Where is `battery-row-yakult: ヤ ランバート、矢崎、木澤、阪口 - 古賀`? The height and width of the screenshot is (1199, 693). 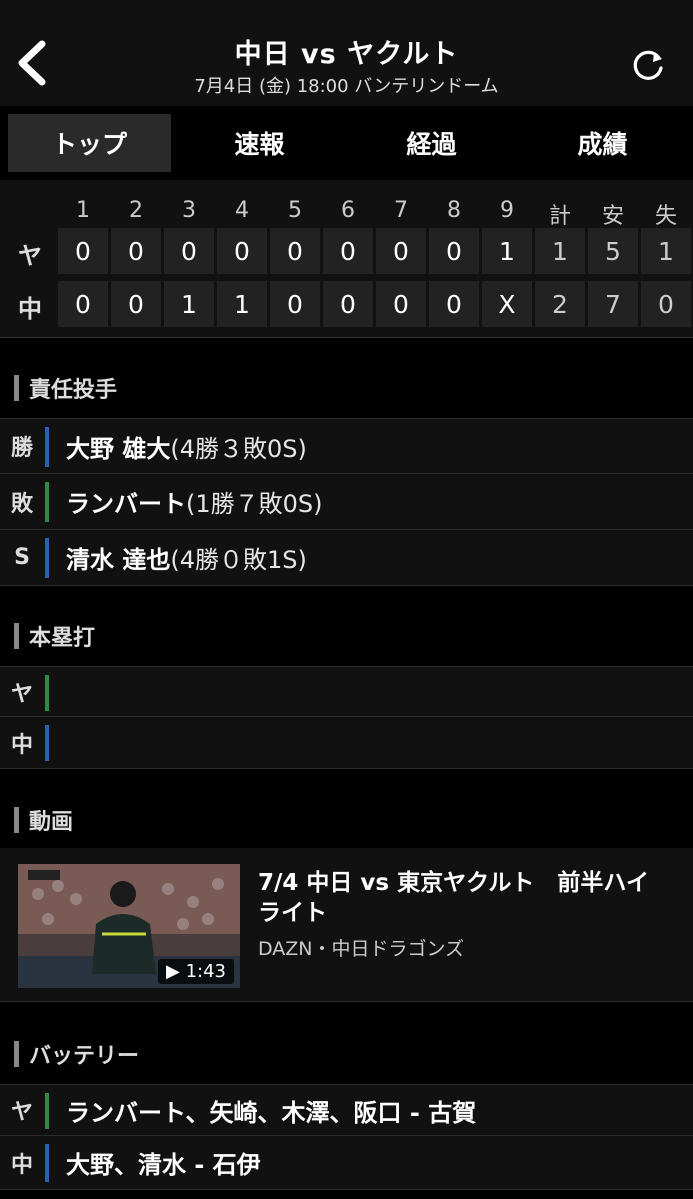 battery-row-yakult: ヤ ランバート、矢崎、木澤、阪口 - 古賀 is located at coordinates (346, 1110).